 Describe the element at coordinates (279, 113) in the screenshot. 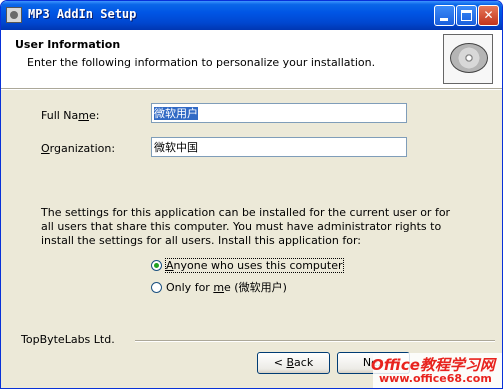

I see `full-name-input: 微软用户` at that location.